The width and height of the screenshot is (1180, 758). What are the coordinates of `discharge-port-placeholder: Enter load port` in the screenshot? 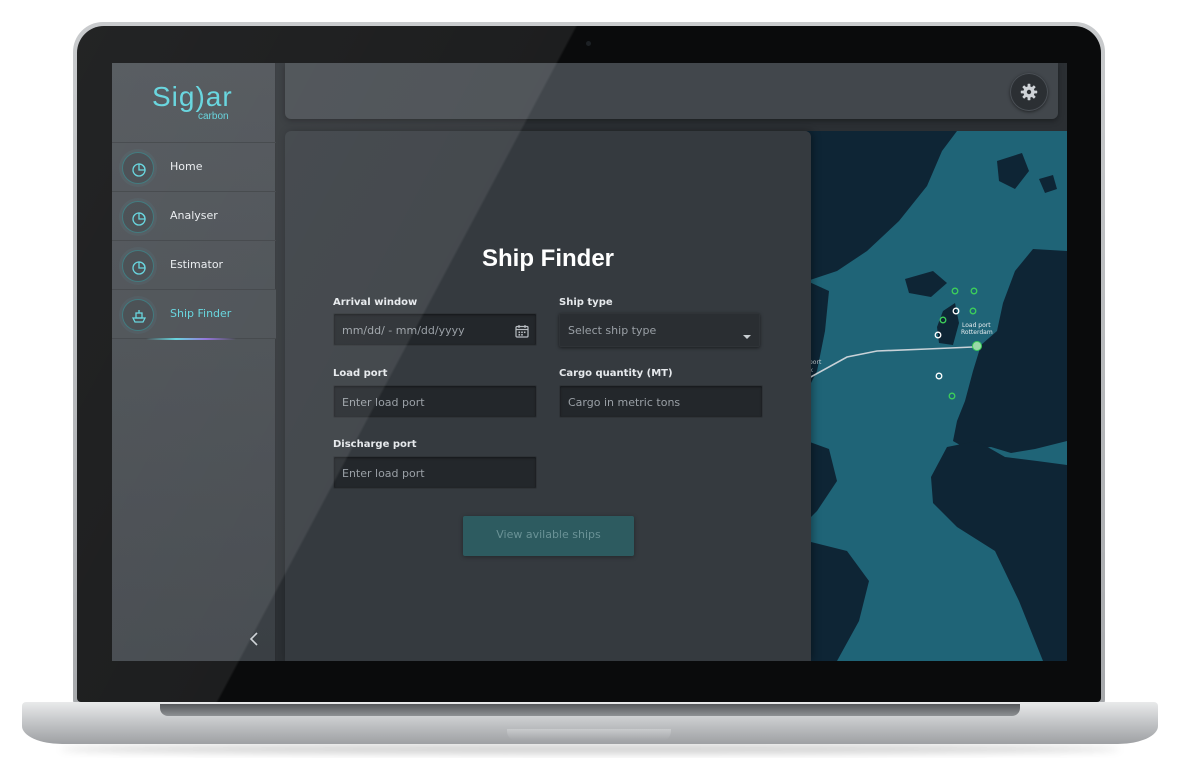 It's located at (383, 473).